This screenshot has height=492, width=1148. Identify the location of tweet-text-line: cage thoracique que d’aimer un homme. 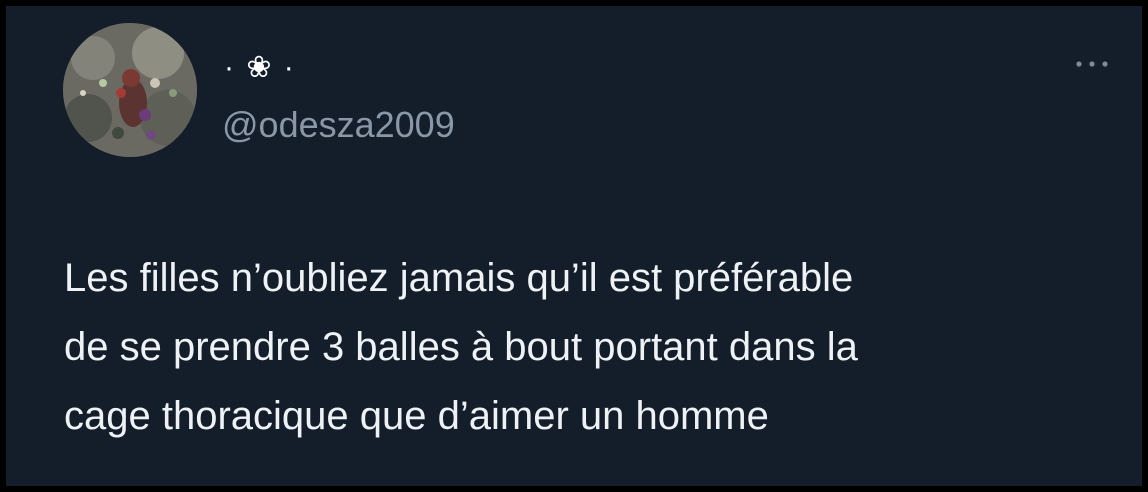
(416, 416).